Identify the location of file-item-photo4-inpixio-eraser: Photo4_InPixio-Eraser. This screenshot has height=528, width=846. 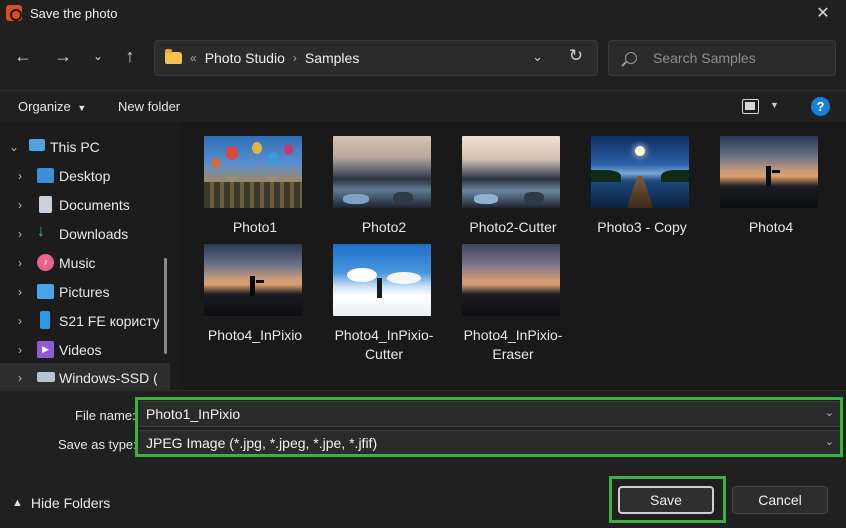
(513, 297).